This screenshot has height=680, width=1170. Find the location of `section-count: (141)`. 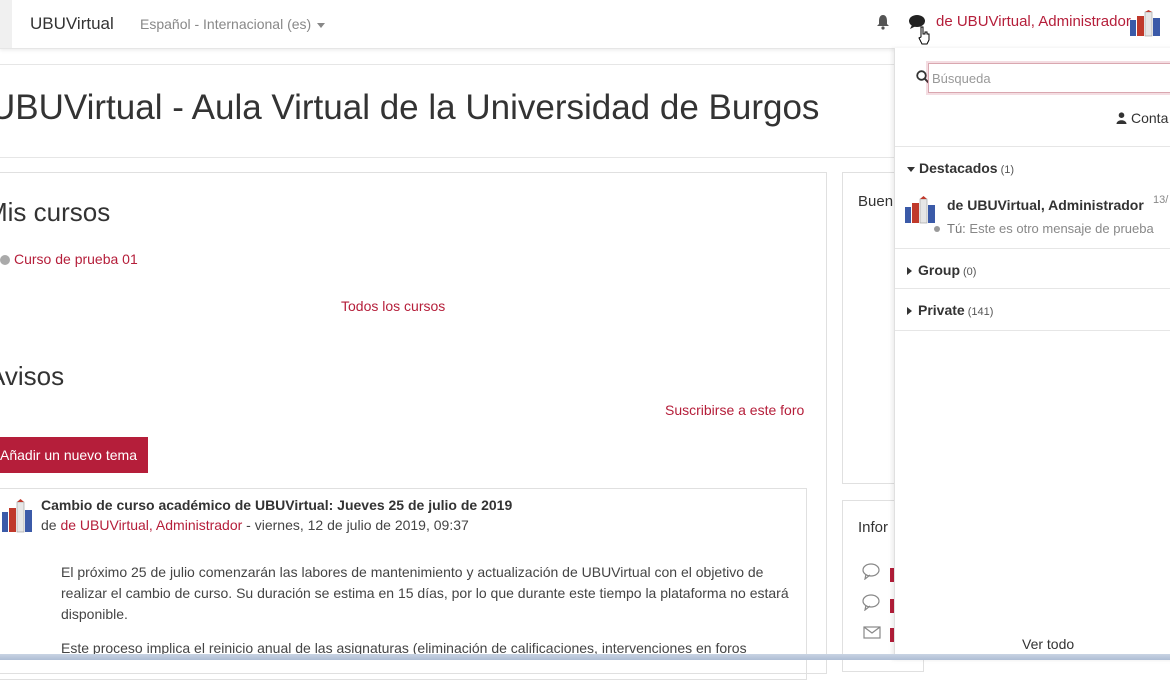

section-count: (141) is located at coordinates (980, 312).